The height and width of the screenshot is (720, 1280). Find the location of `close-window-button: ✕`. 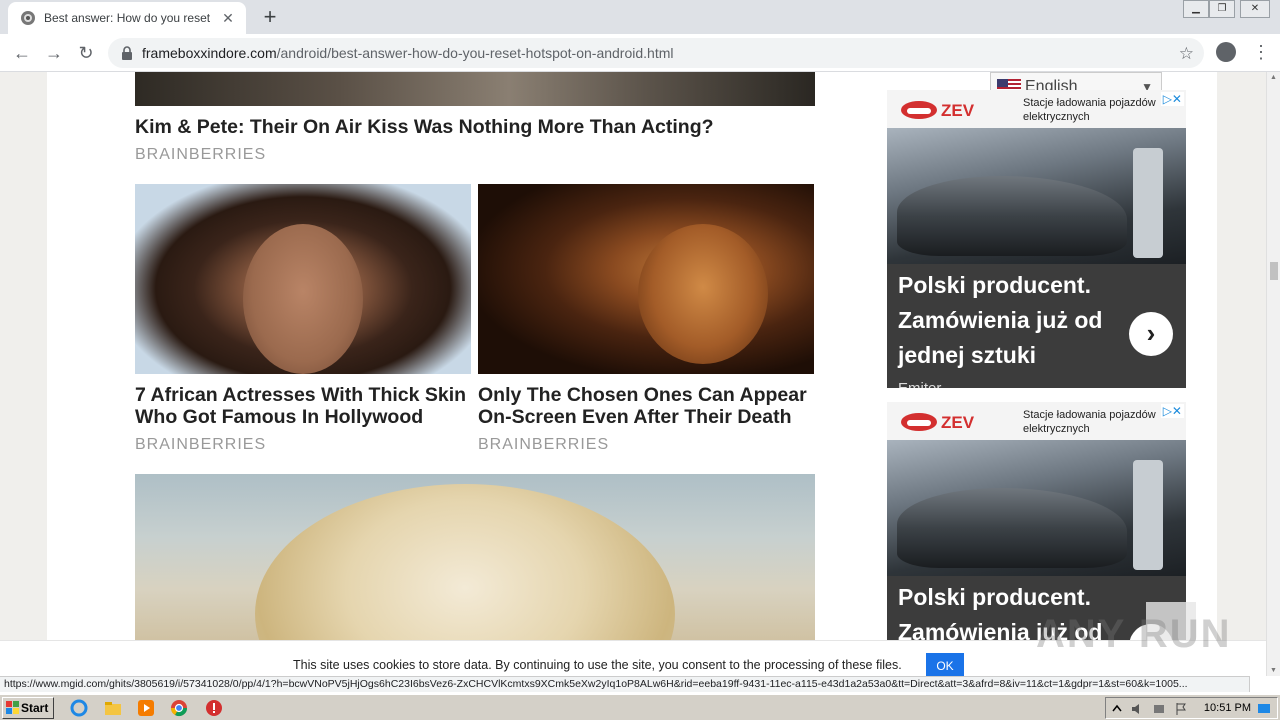

close-window-button: ✕ is located at coordinates (1255, 9).